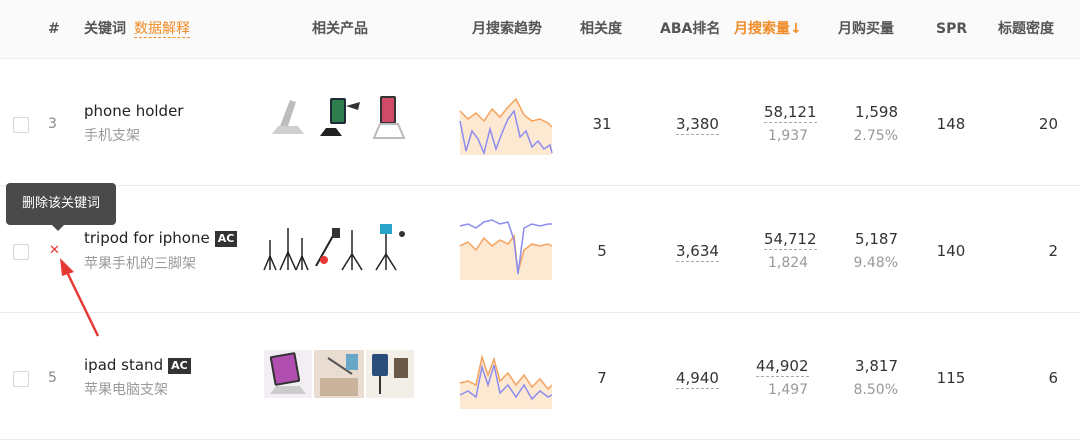 The width and height of the screenshot is (1080, 440). I want to click on header-keyword: 关键词 数据解释, so click(137, 29).